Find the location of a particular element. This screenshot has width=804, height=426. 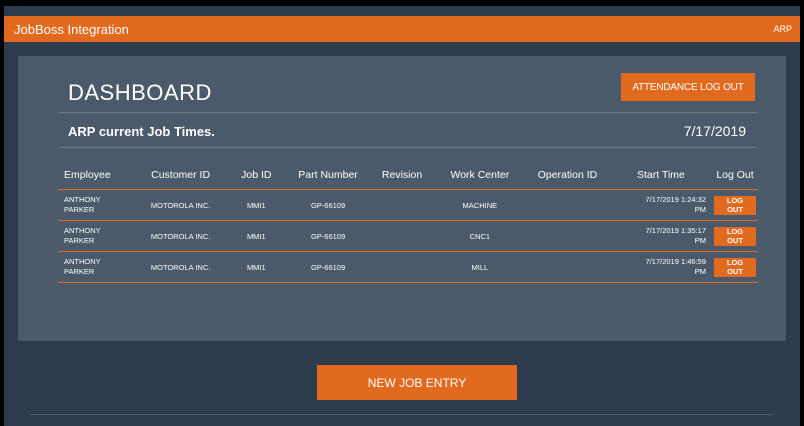

user-label: ARP is located at coordinates (782, 29).